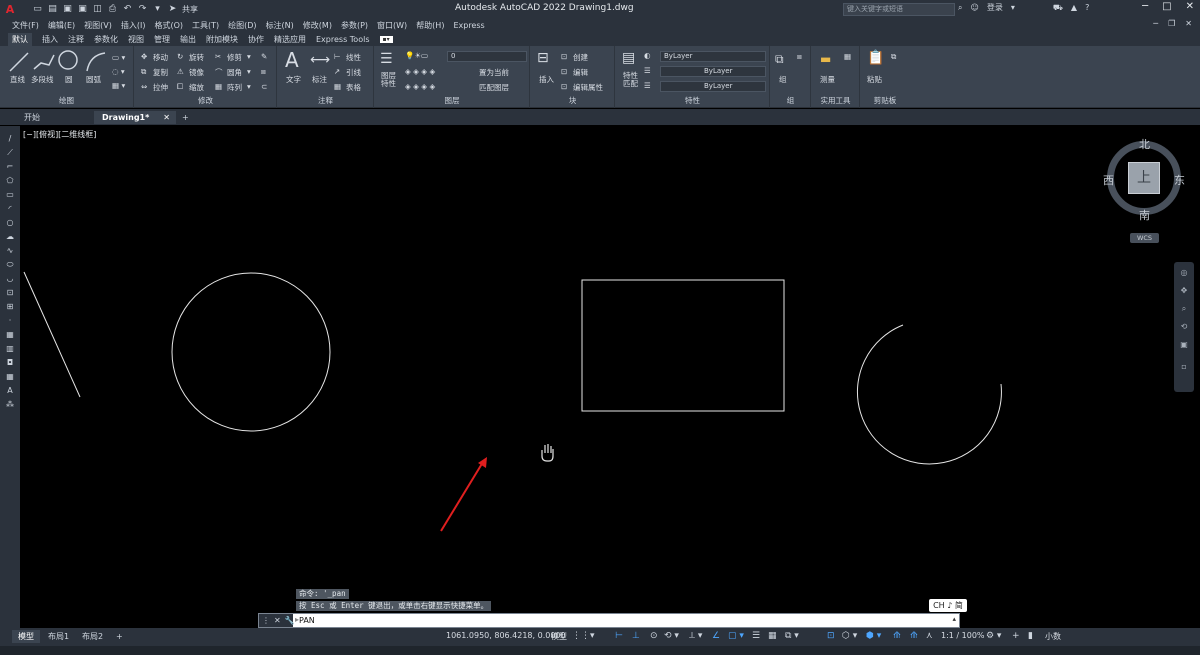 This screenshot has height=655, width=1200. What do you see at coordinates (736, 636) in the screenshot?
I see `object-snap-icon: ▢ ▾` at bounding box center [736, 636].